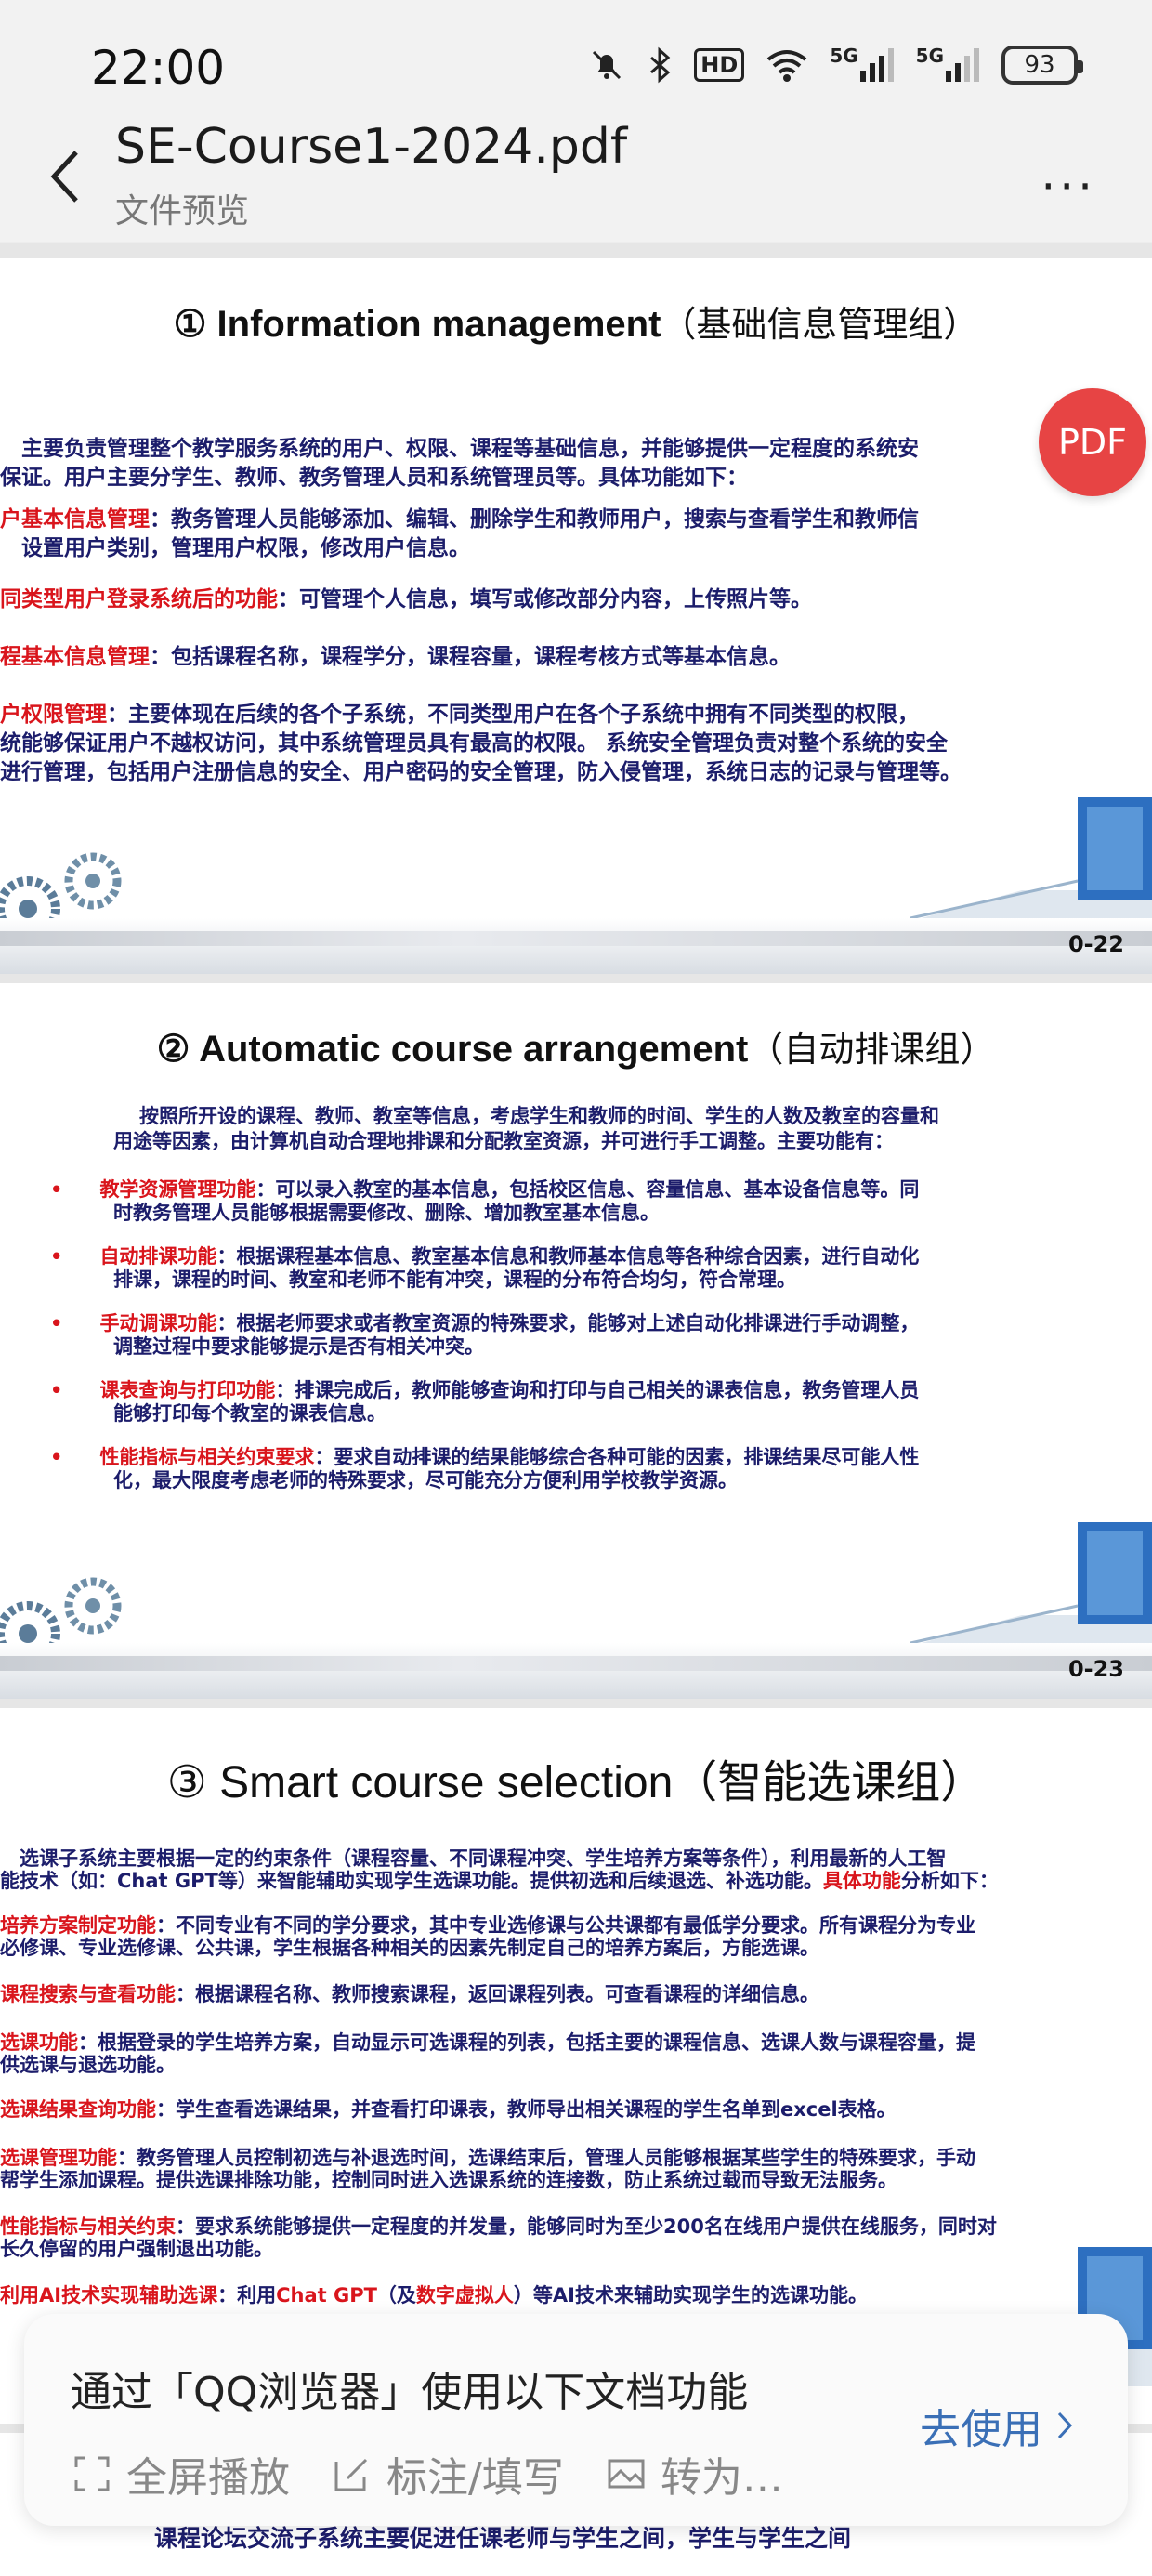 This screenshot has height=2576, width=1152. What do you see at coordinates (158, 68) in the screenshot?
I see `status-time: 22:00` at bounding box center [158, 68].